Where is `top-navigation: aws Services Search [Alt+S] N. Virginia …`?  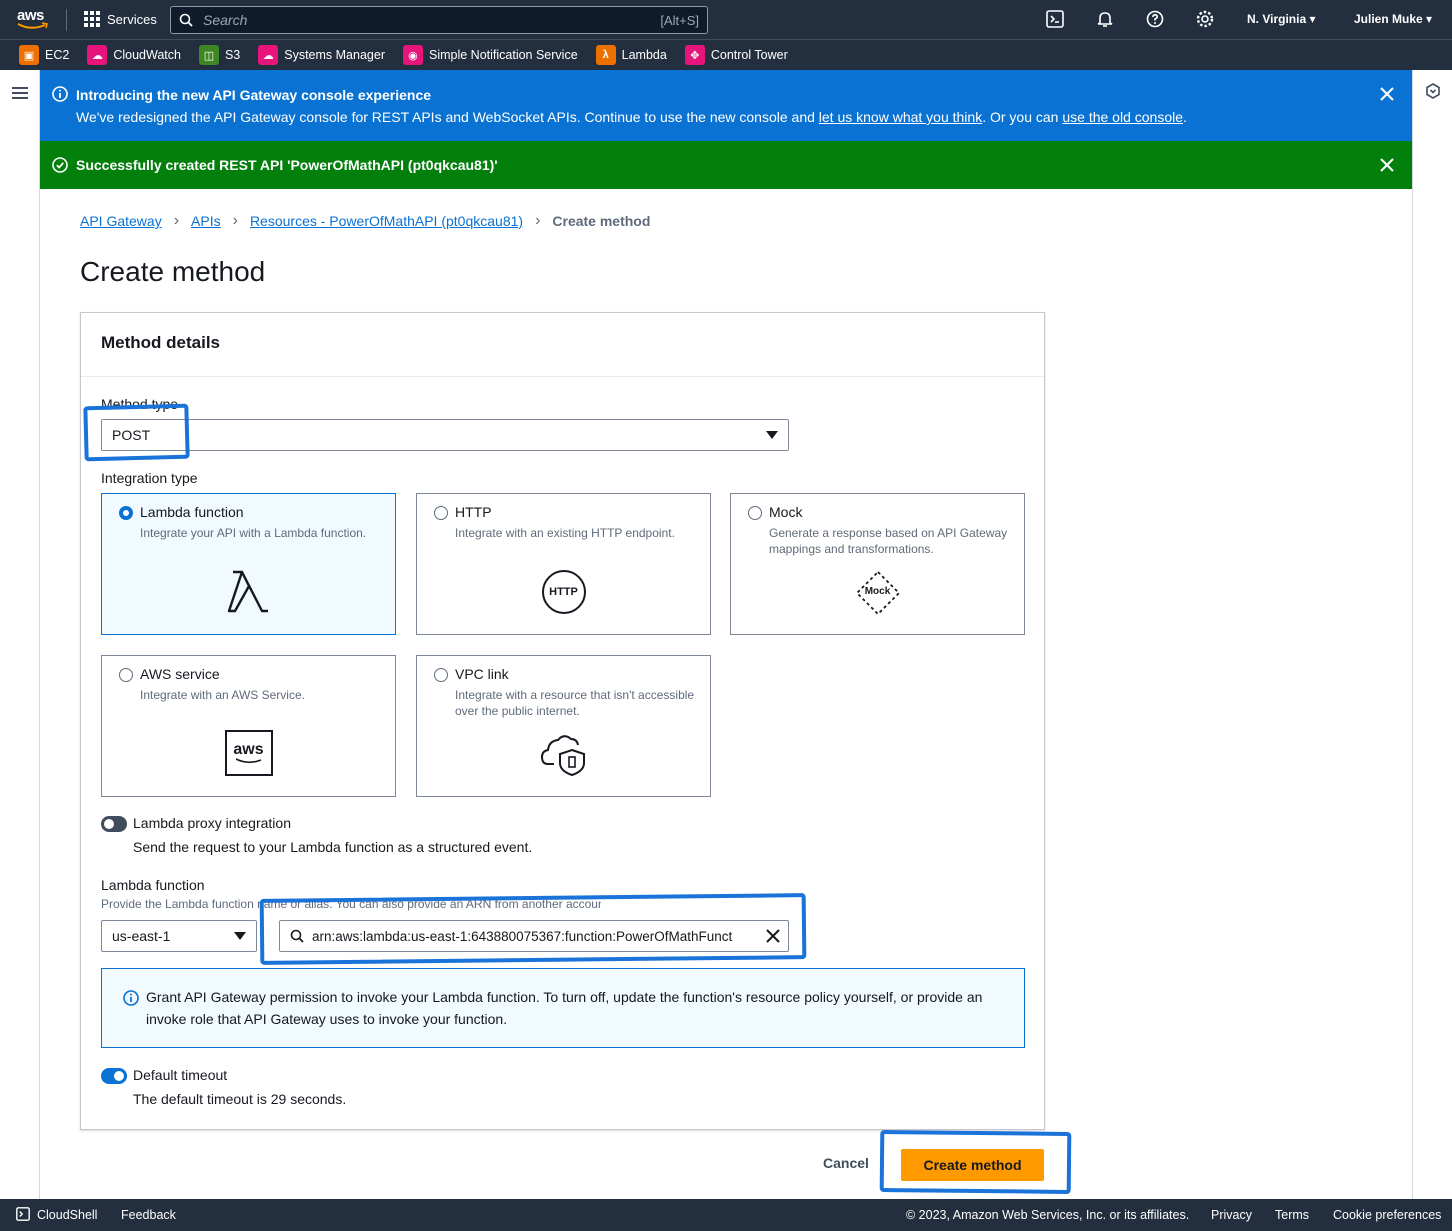 top-navigation: aws Services Search [Alt+S] N. Virginia … is located at coordinates (726, 19).